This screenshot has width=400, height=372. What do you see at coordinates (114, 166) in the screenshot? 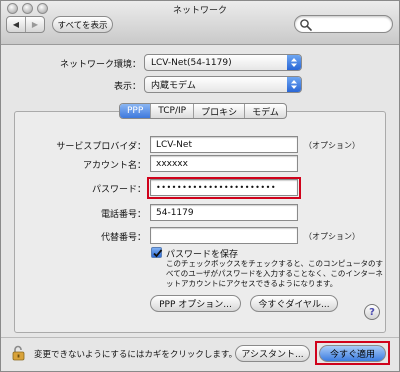
I see `account-label: アカウント名：` at bounding box center [114, 166].